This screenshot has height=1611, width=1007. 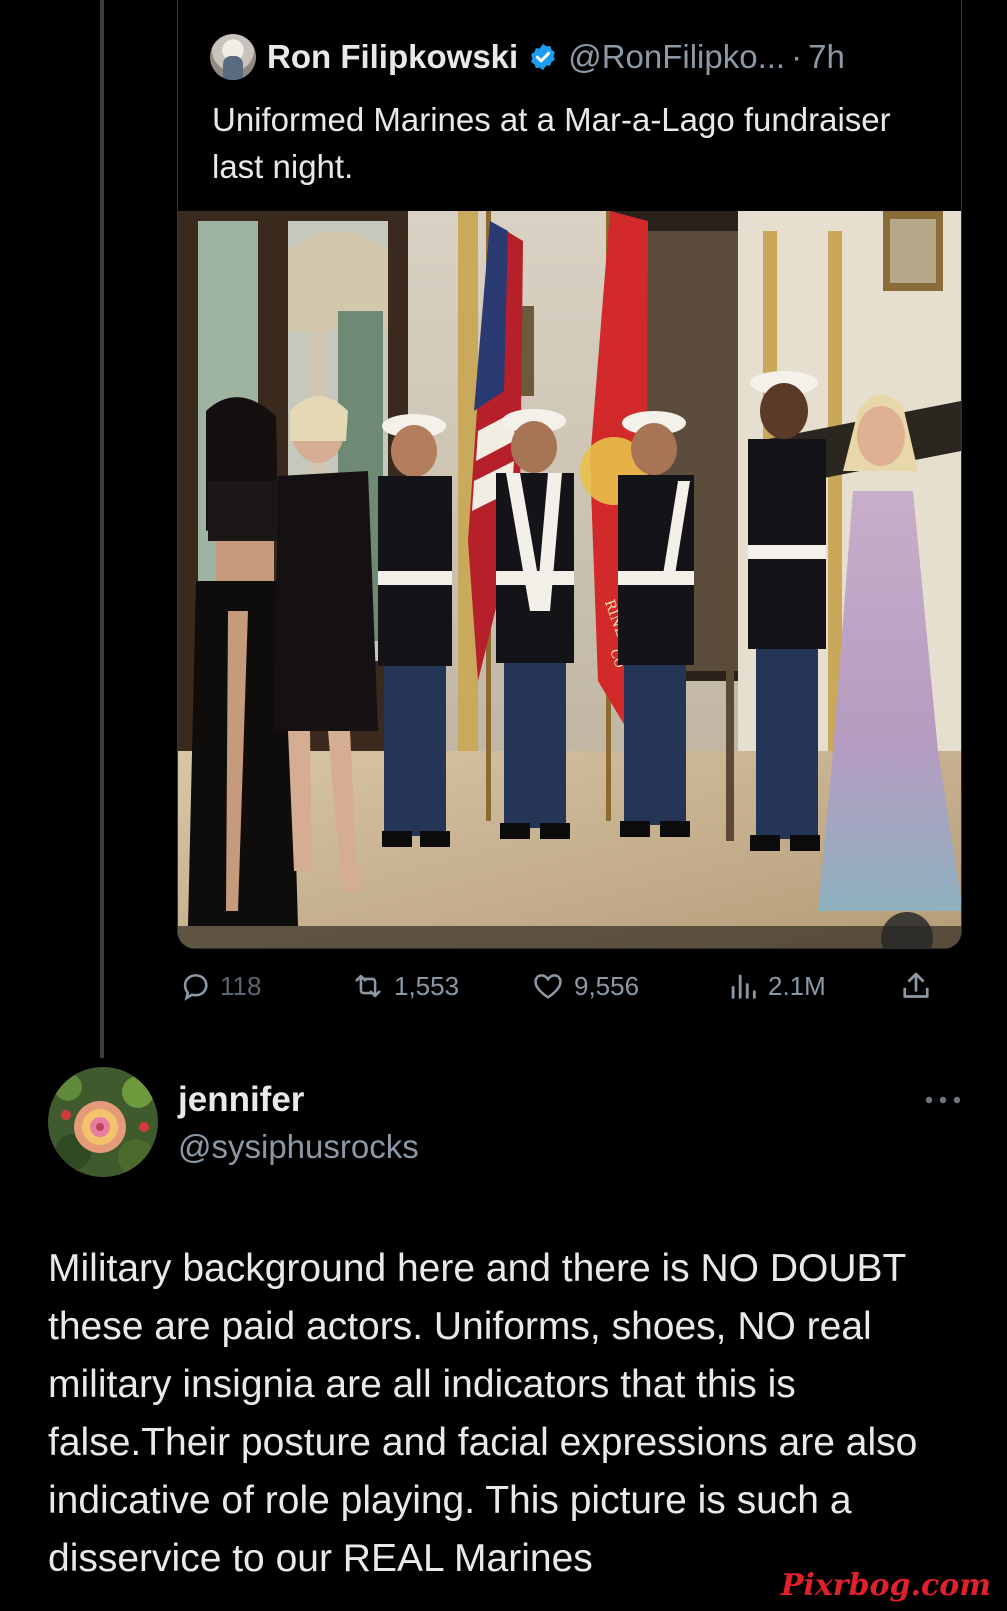 I want to click on watermark: Pixrbog.com, so click(x=885, y=1585).